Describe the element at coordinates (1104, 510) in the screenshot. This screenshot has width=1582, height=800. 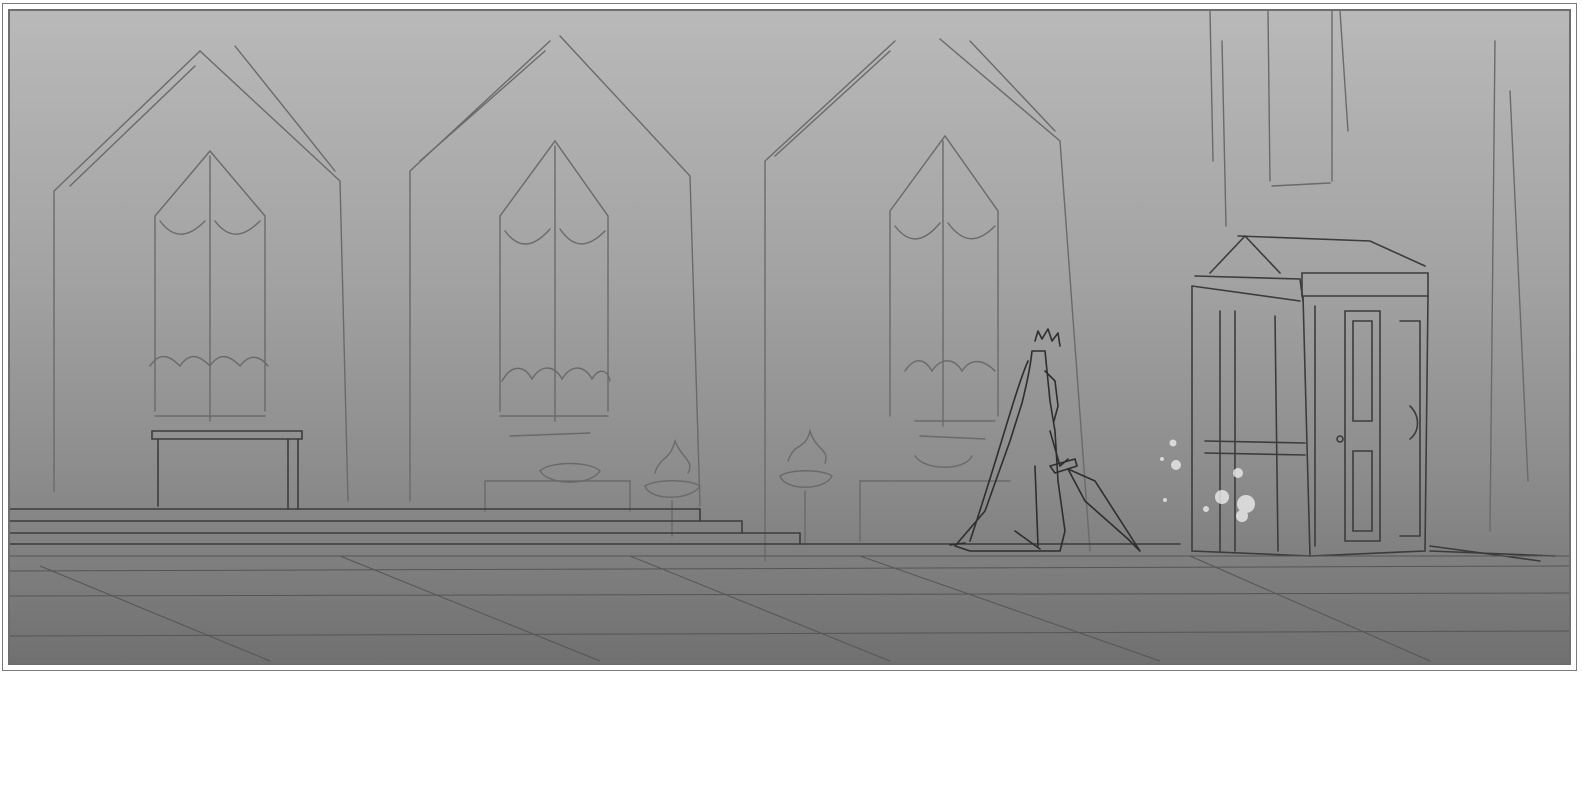
I see `sword-blade` at that location.